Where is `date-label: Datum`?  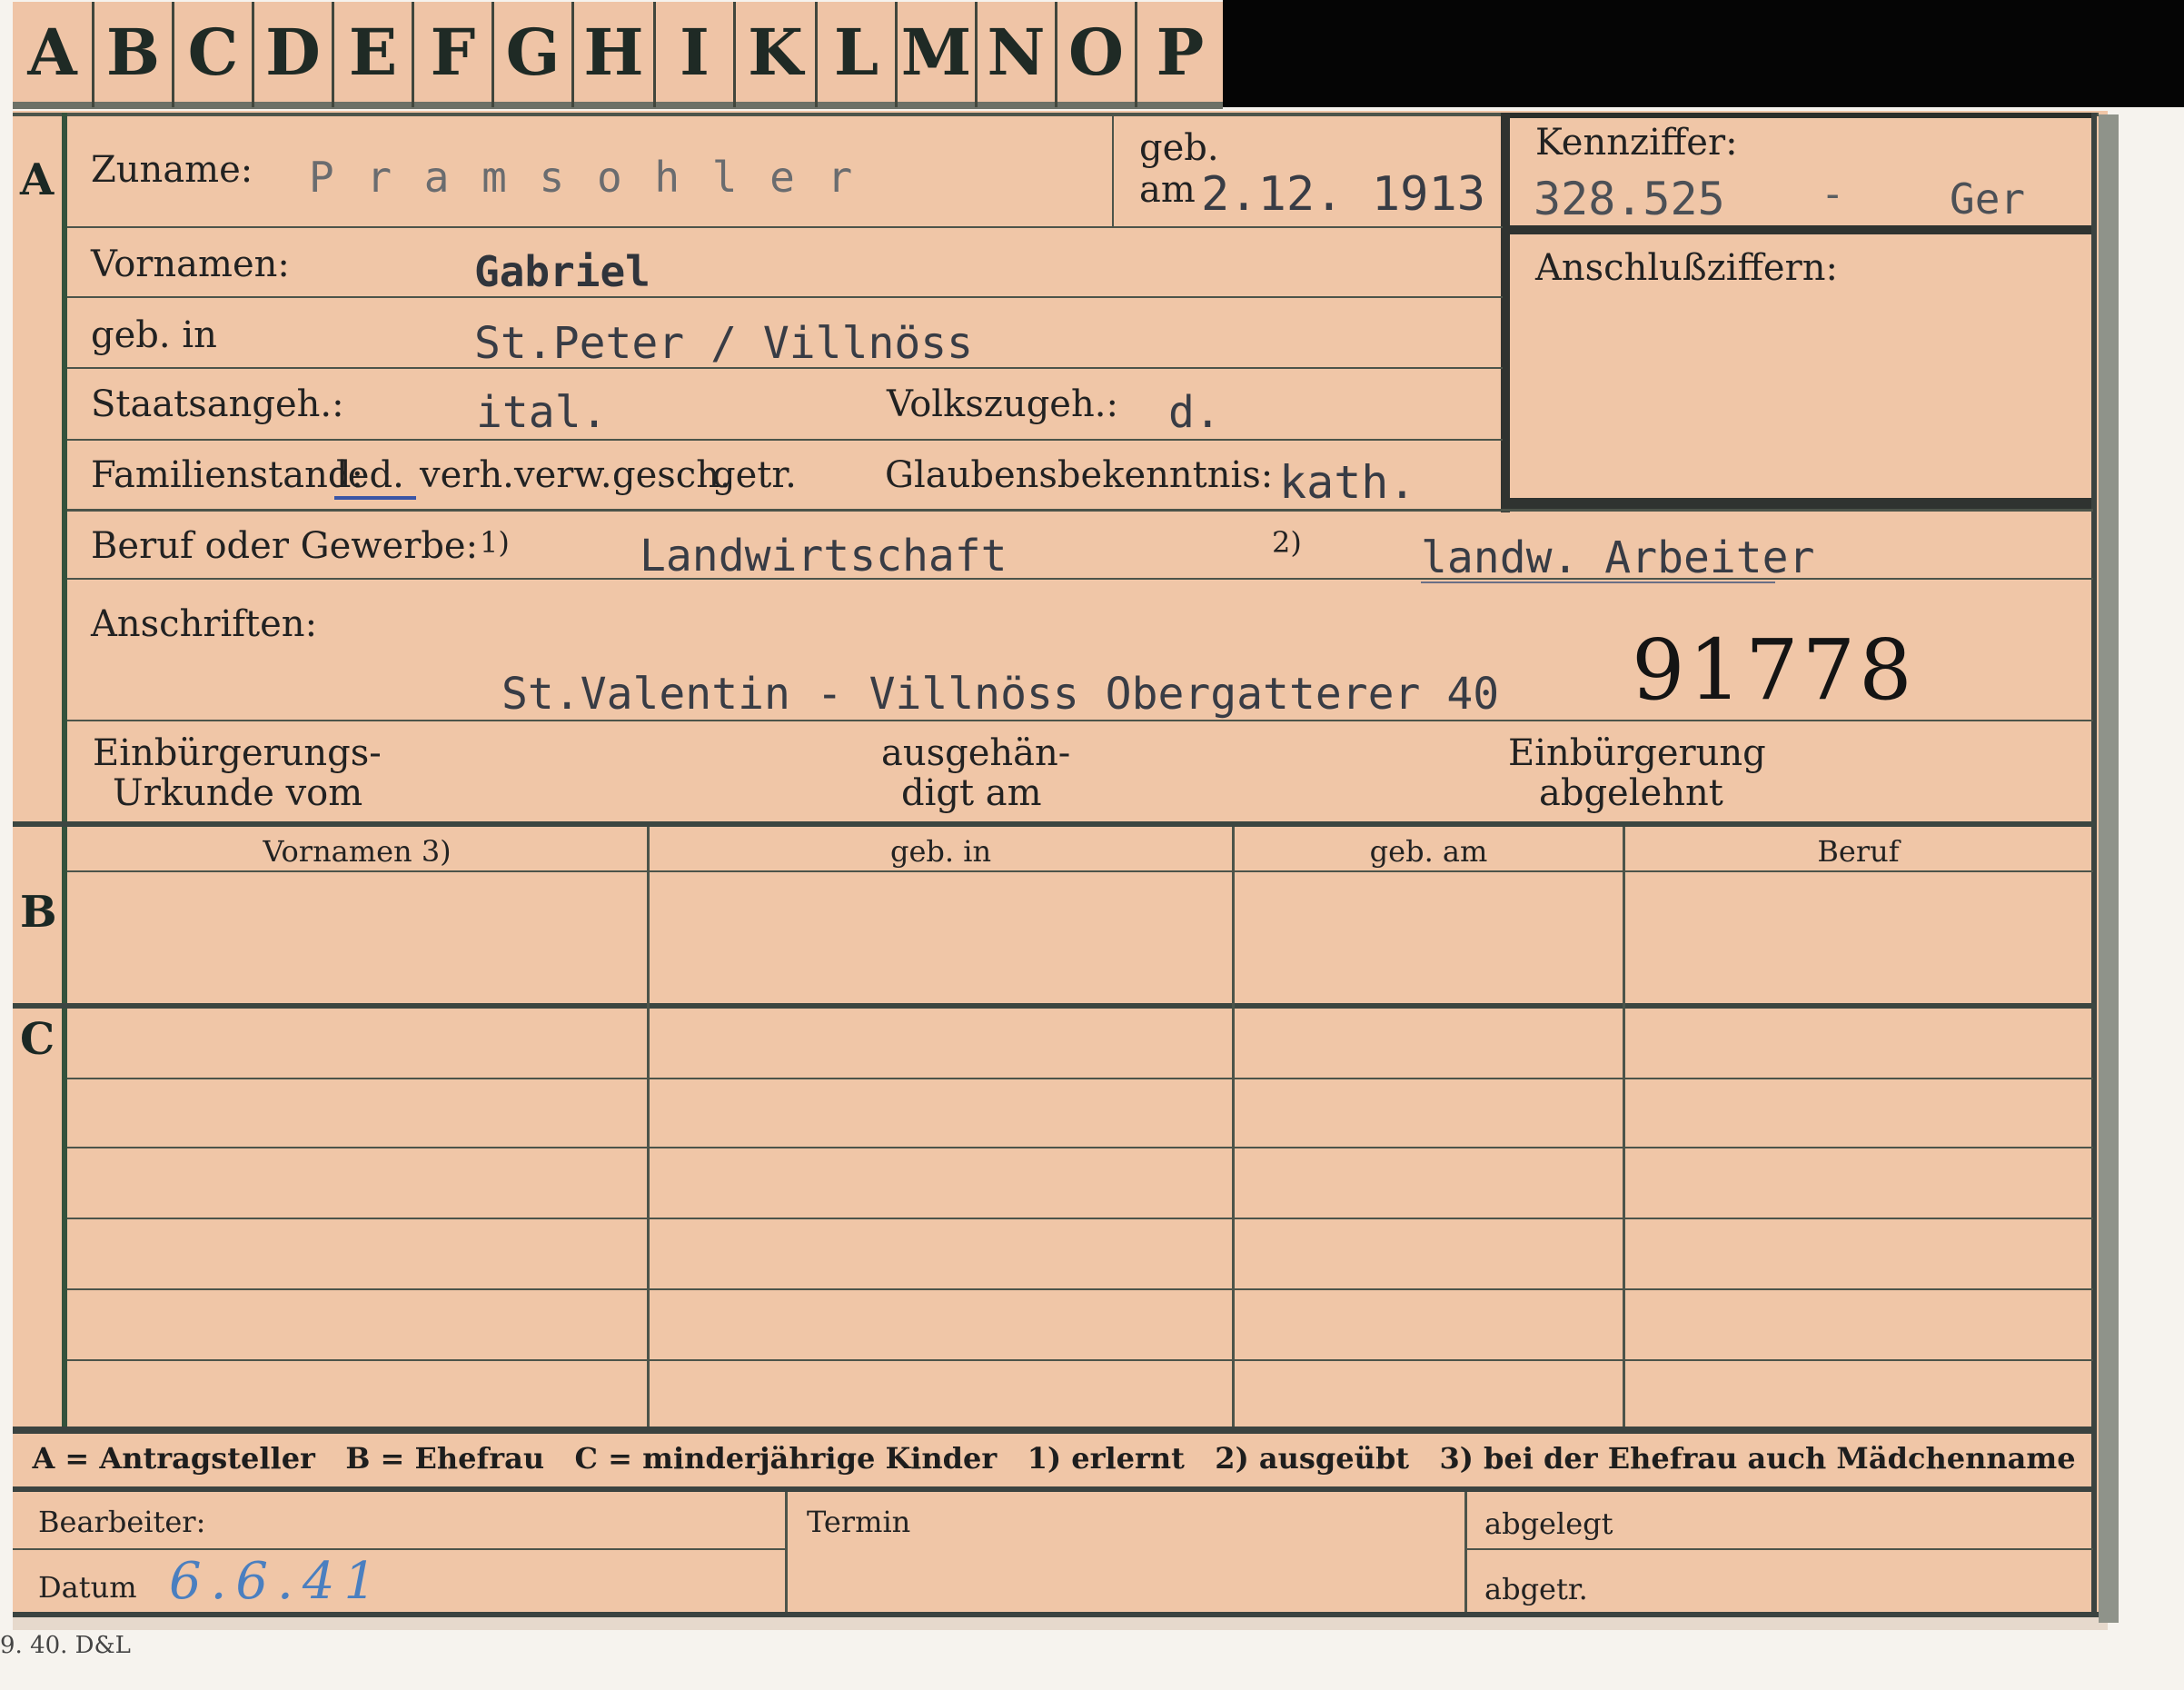
date-label: Datum is located at coordinates (87, 1587).